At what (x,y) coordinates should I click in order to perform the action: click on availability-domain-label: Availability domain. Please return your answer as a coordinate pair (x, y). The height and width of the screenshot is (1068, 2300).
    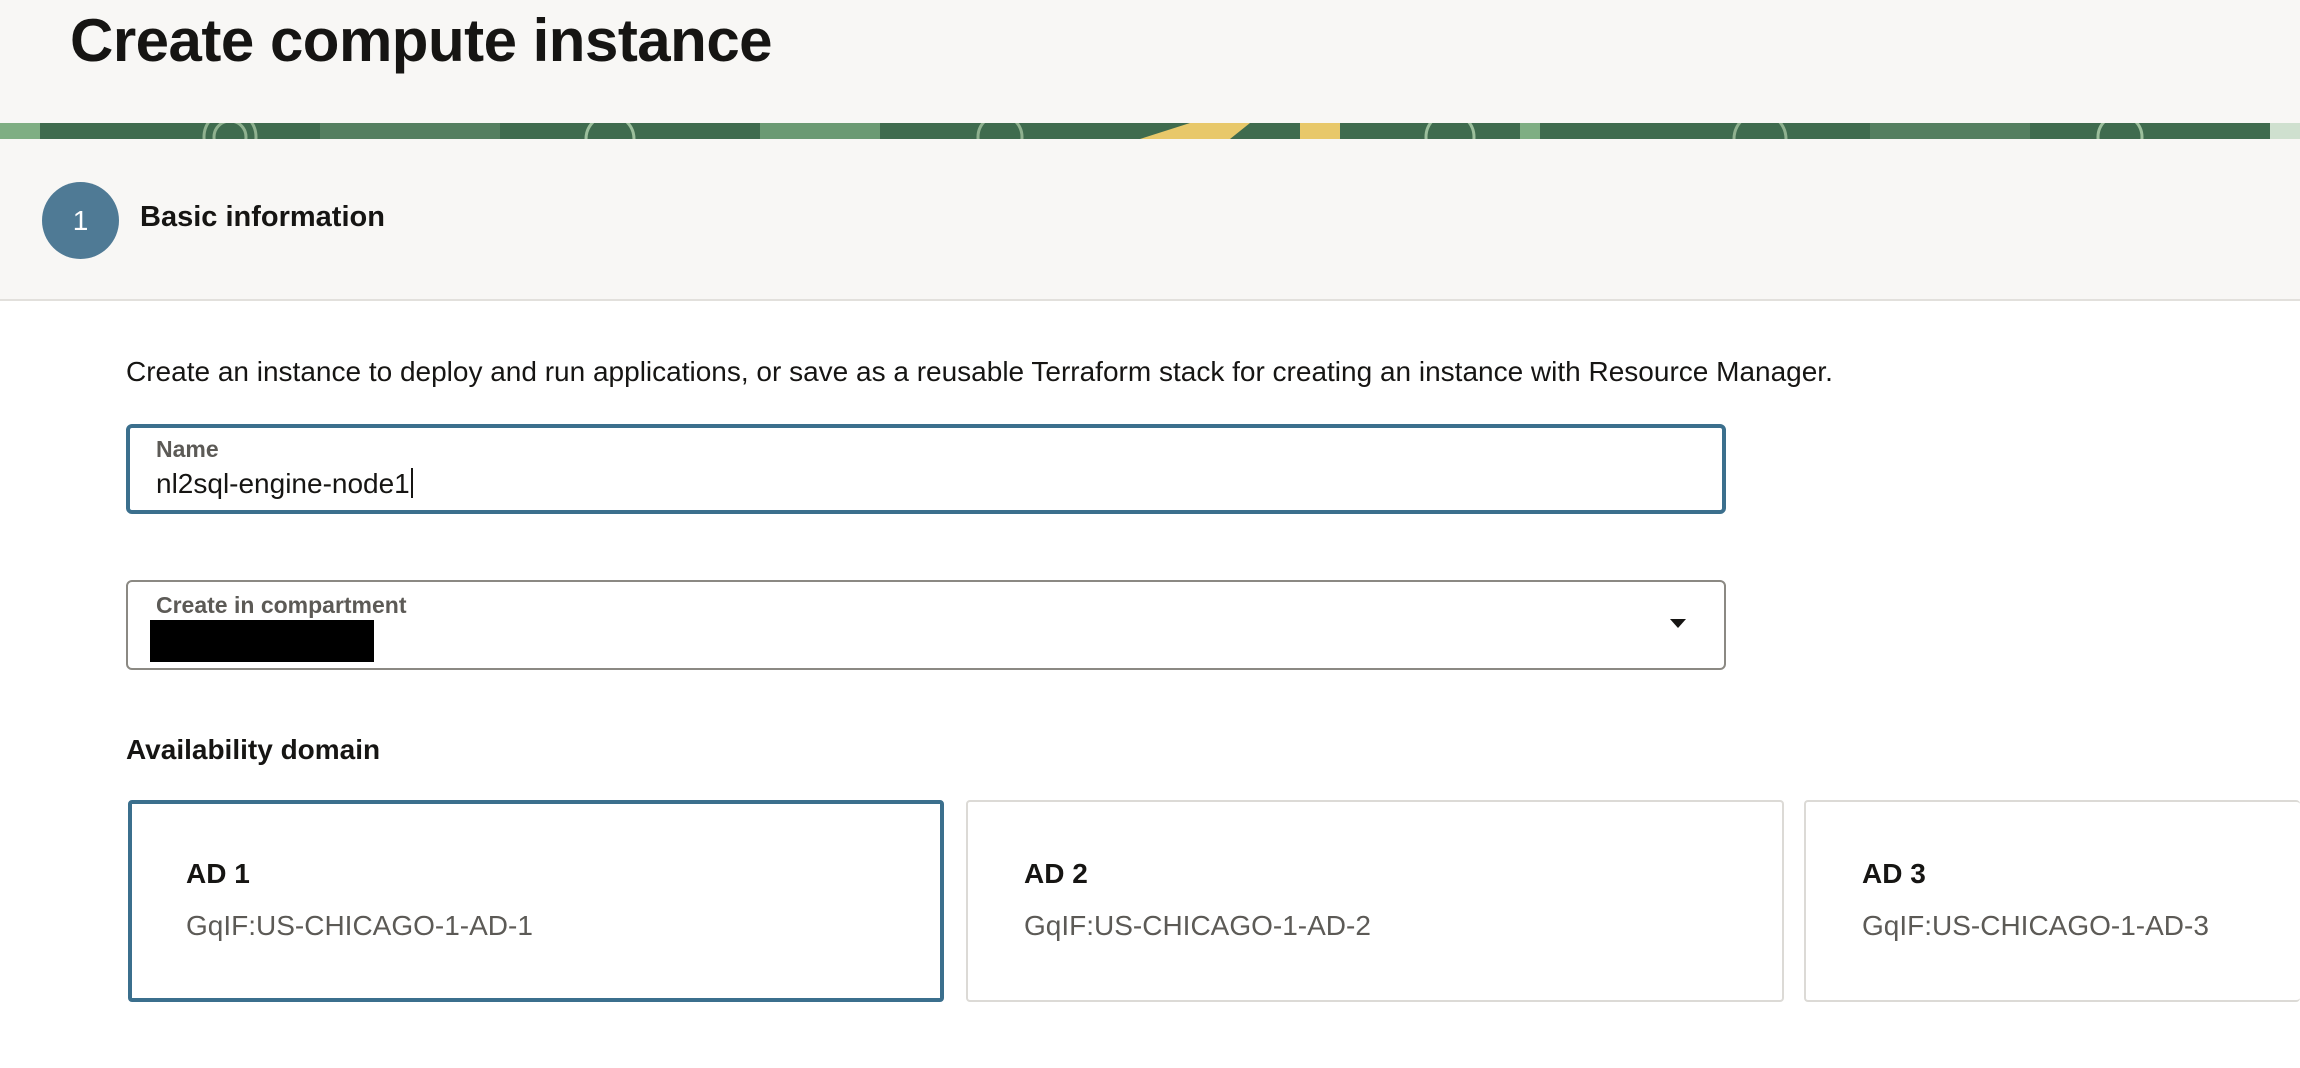
    Looking at the image, I should click on (253, 749).